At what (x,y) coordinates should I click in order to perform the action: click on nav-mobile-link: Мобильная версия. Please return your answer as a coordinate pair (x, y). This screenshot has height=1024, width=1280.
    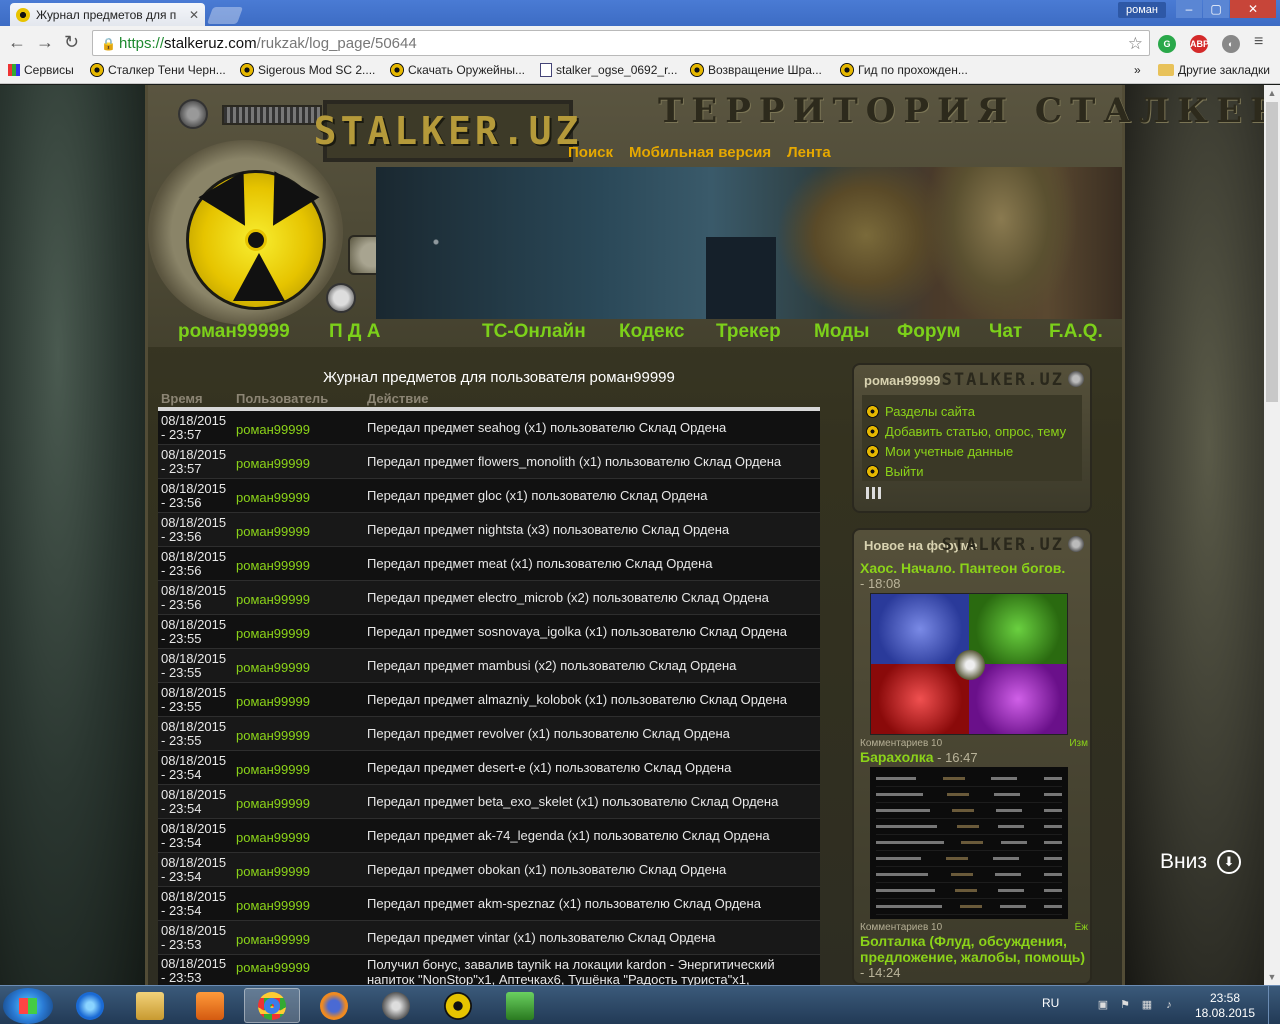
    Looking at the image, I should click on (700, 152).